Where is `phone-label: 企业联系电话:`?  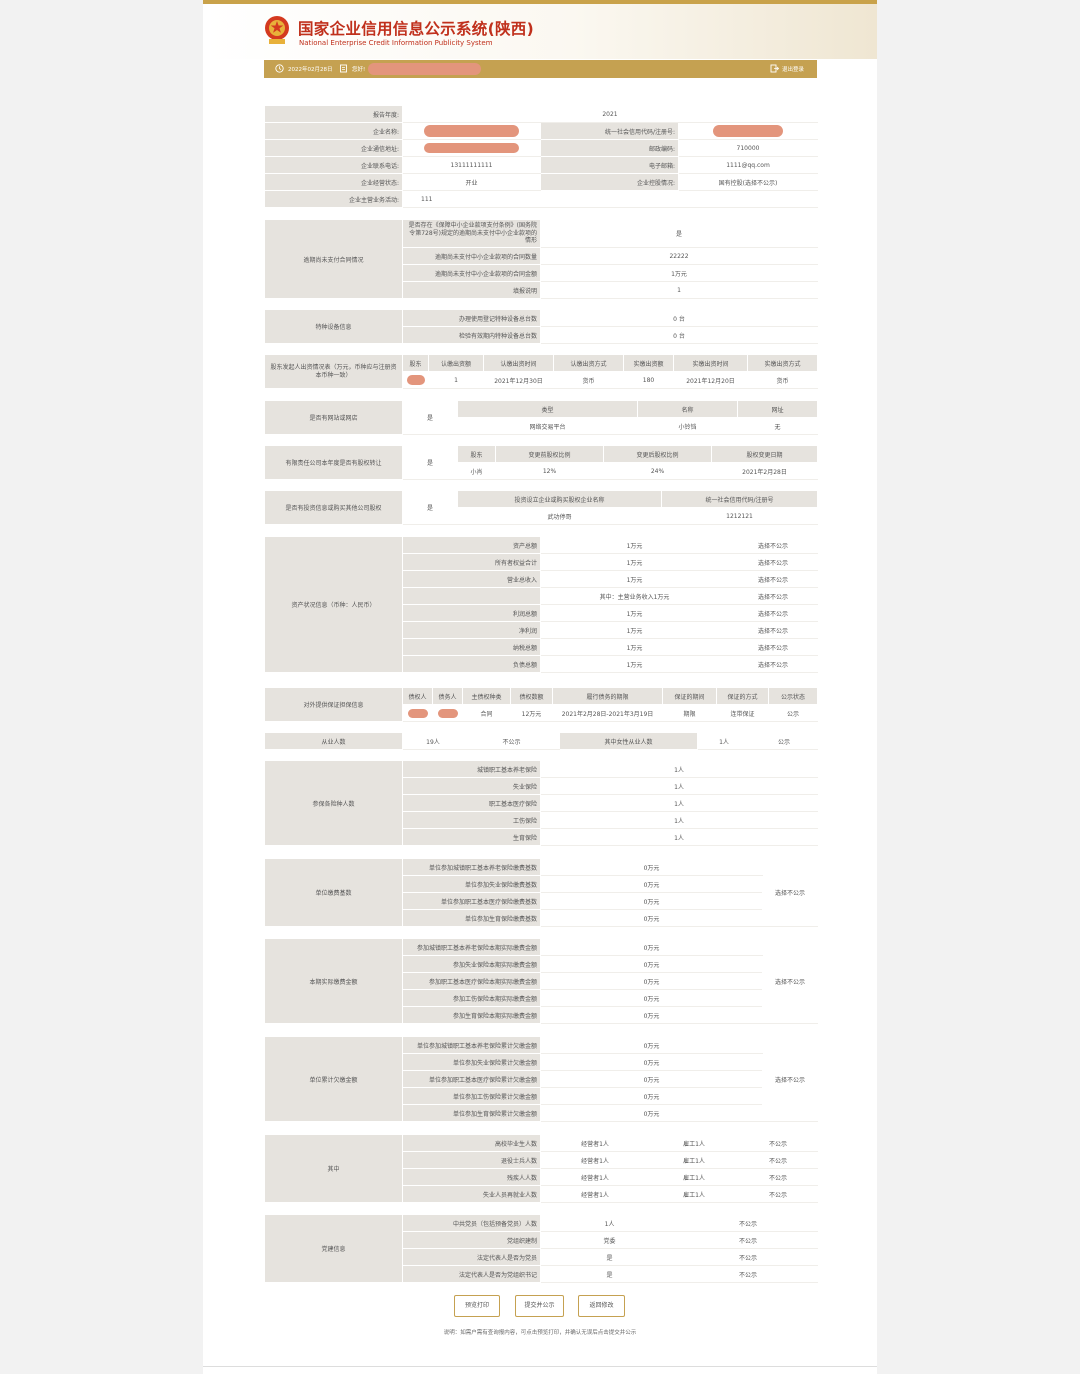 phone-label: 企业联系电话: is located at coordinates (333, 165).